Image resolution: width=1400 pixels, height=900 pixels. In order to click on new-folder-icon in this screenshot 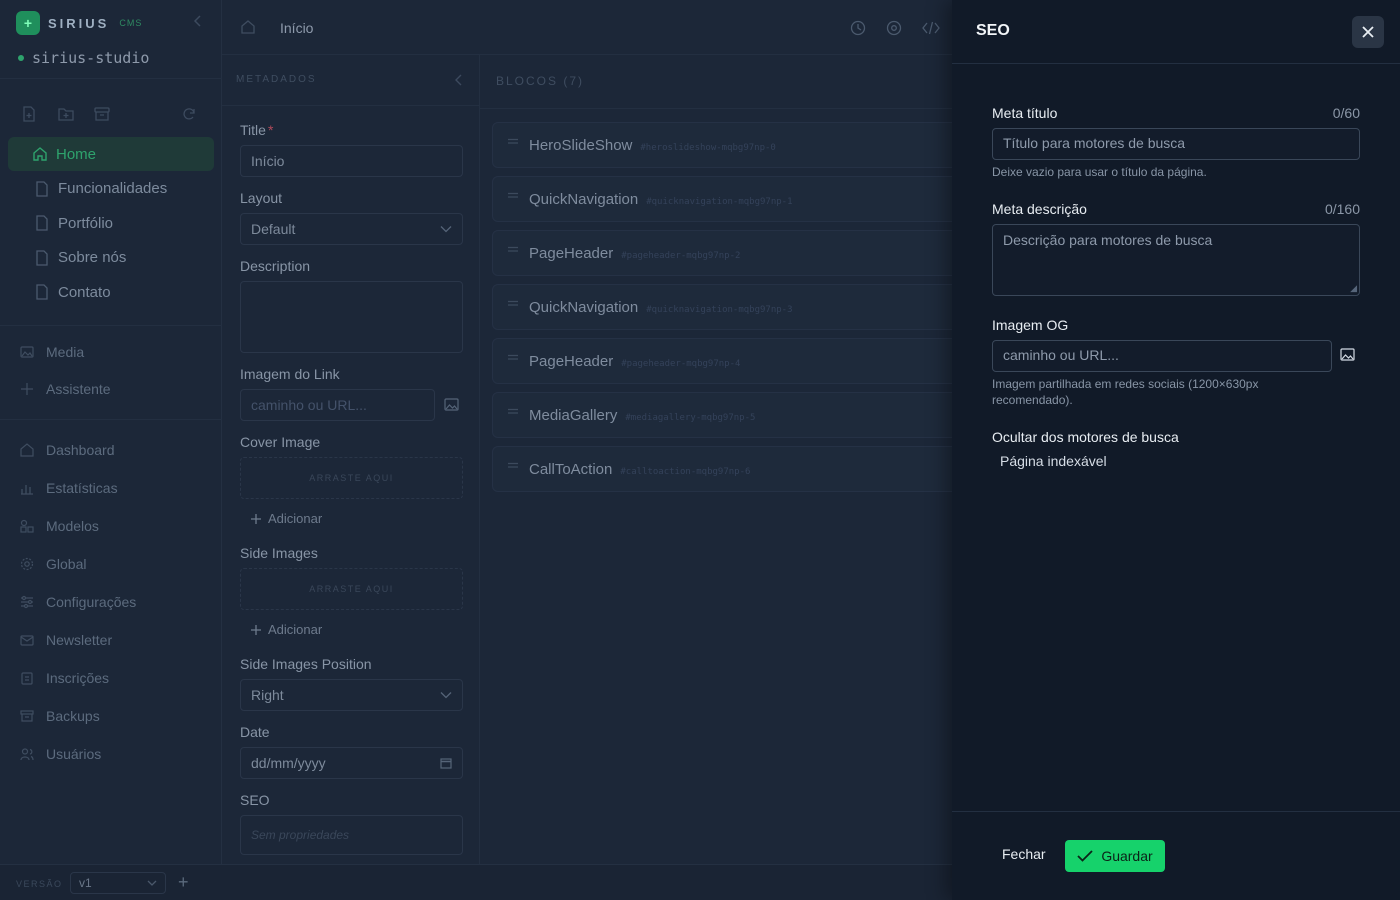, I will do `click(76, 114)`.